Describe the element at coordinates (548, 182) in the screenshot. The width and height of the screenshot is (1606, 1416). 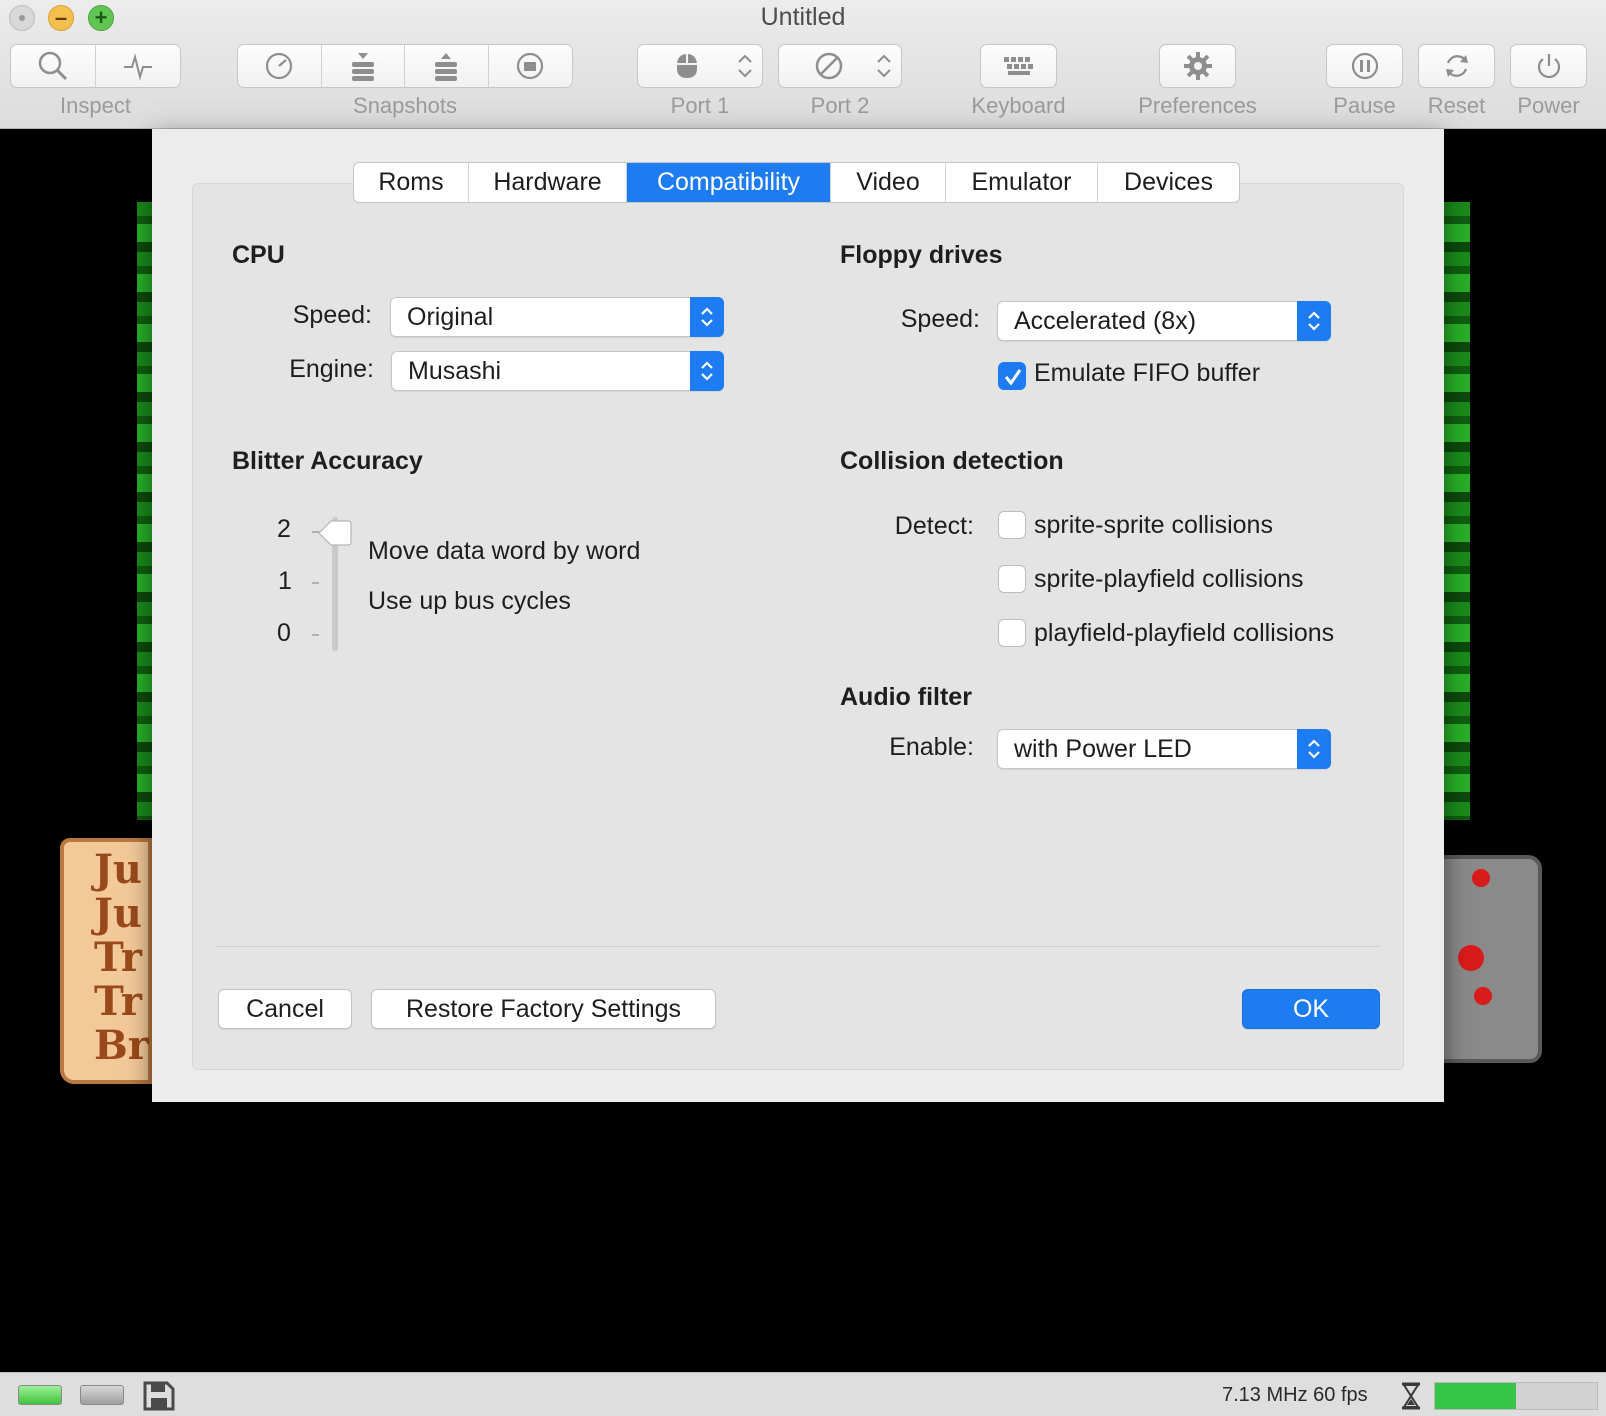
I see `tab-hardware: Hardware` at that location.